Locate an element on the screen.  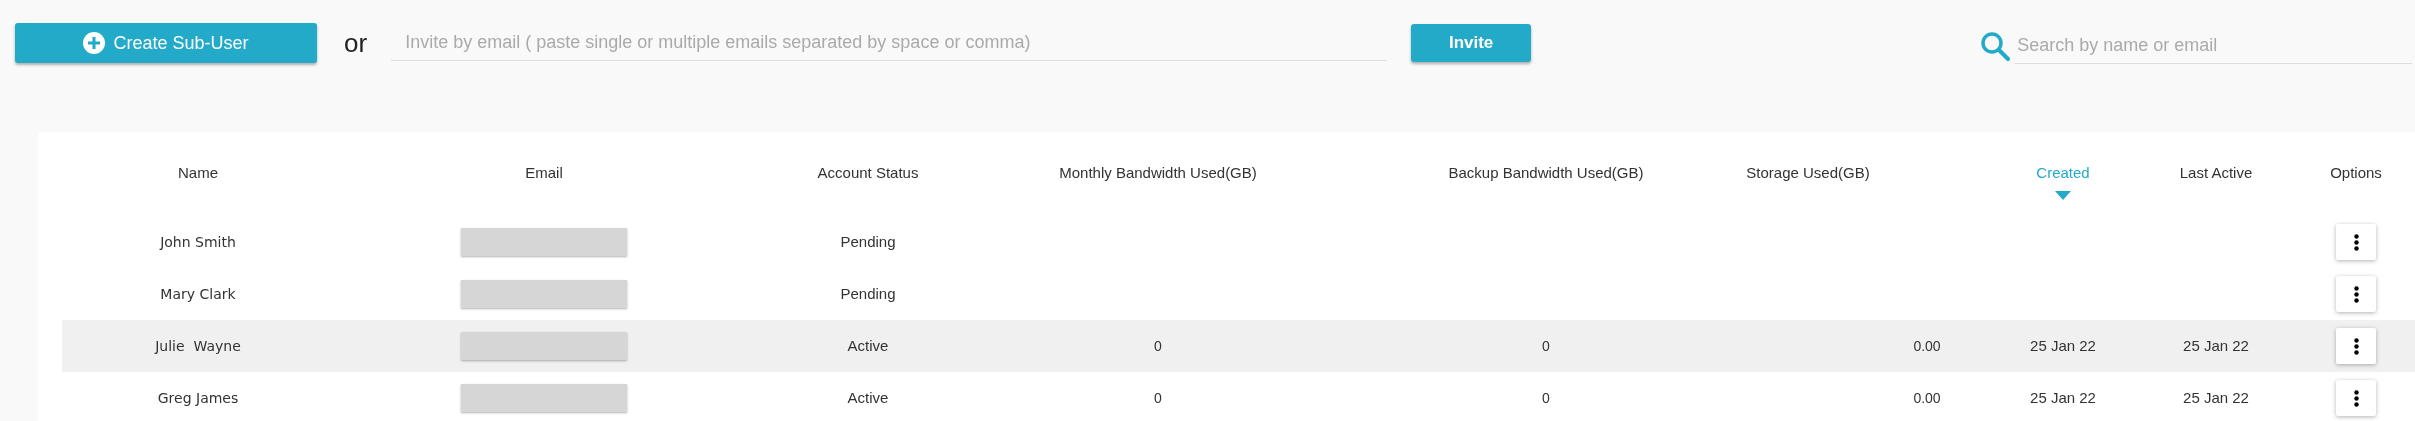
name-cell-text: Julie Wayne is located at coordinates (198, 346).